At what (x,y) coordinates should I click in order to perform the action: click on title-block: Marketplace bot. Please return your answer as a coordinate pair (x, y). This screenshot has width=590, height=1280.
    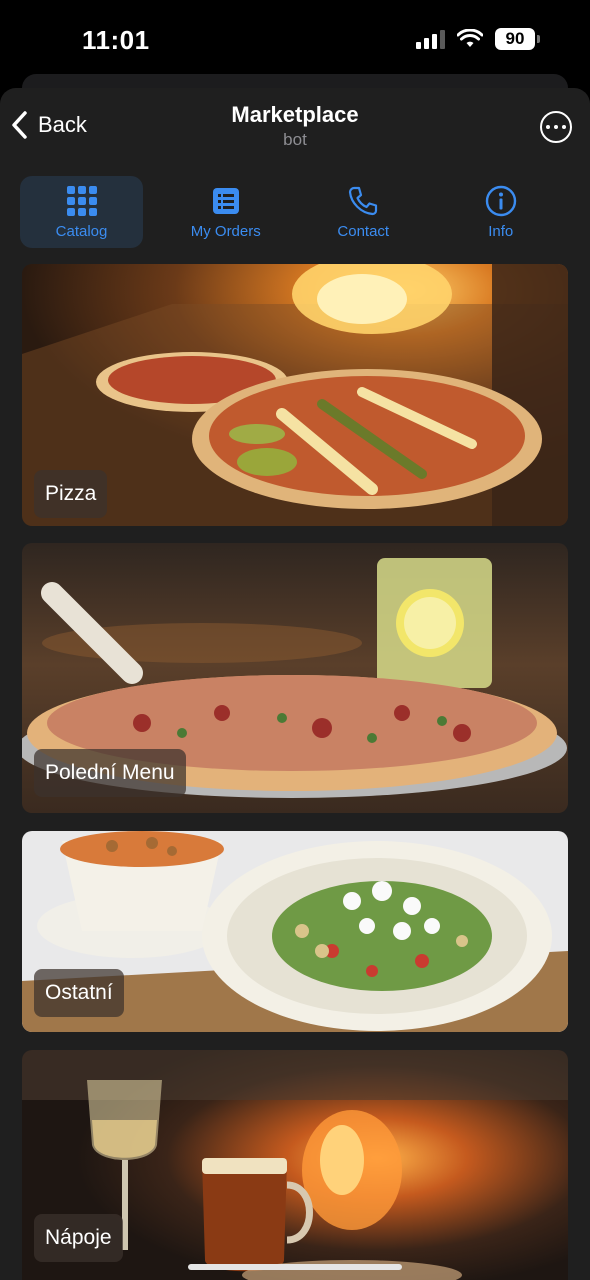
    Looking at the image, I should click on (295, 126).